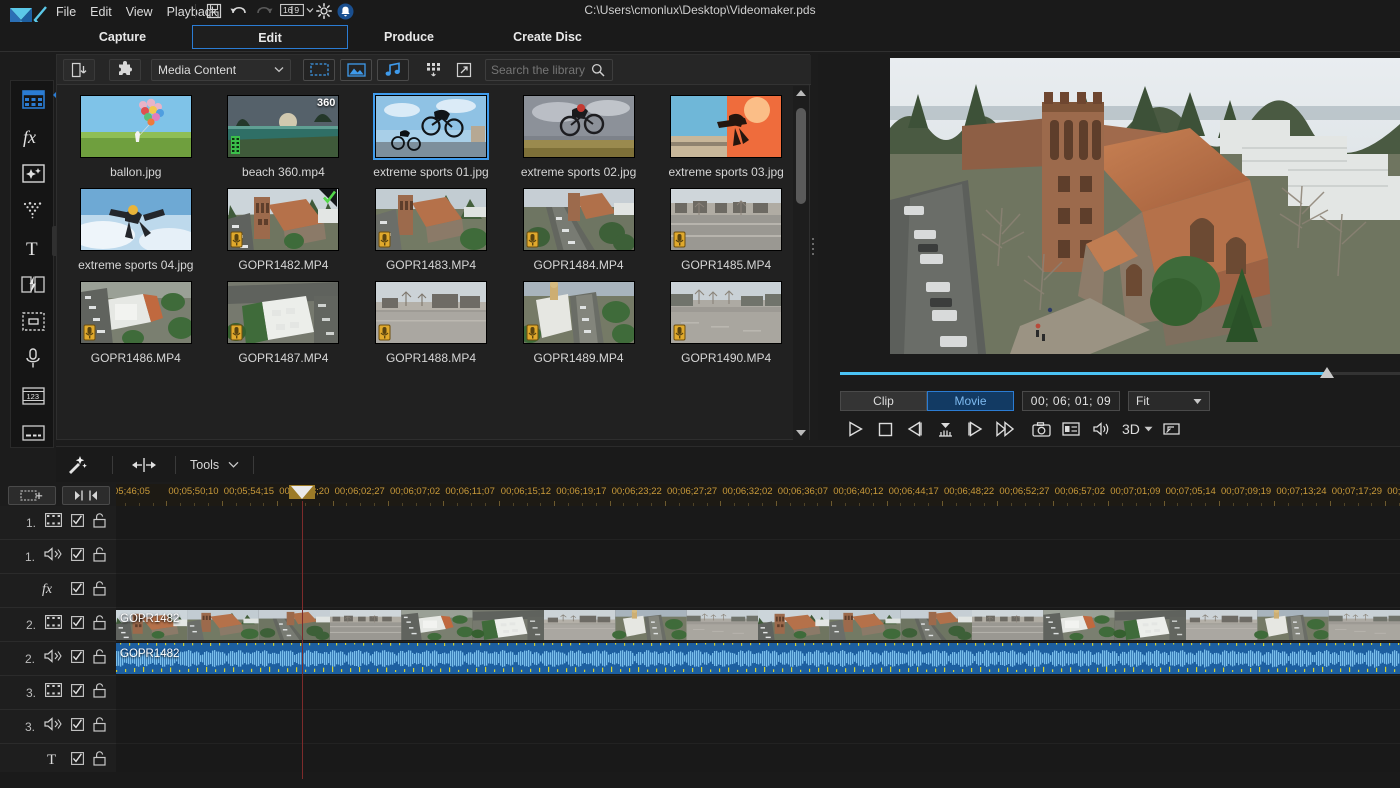  I want to click on free-view-icon, so click(1172, 429).